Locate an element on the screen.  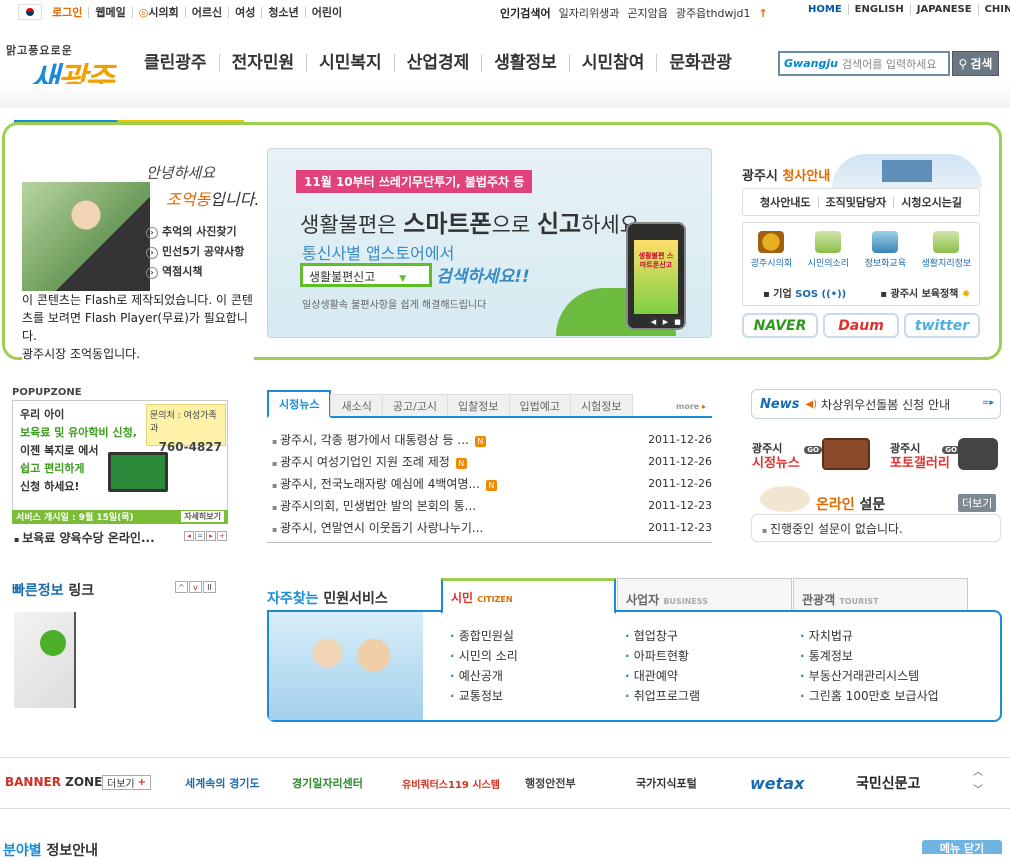
banner-jobs: 경기일자리센터 is located at coordinates (327, 783).